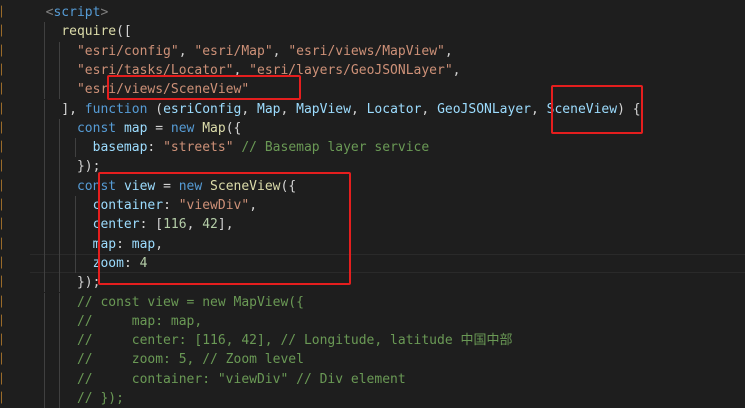  Describe the element at coordinates (202, 109) in the screenshot. I see `code-token: esriConfig` at that location.